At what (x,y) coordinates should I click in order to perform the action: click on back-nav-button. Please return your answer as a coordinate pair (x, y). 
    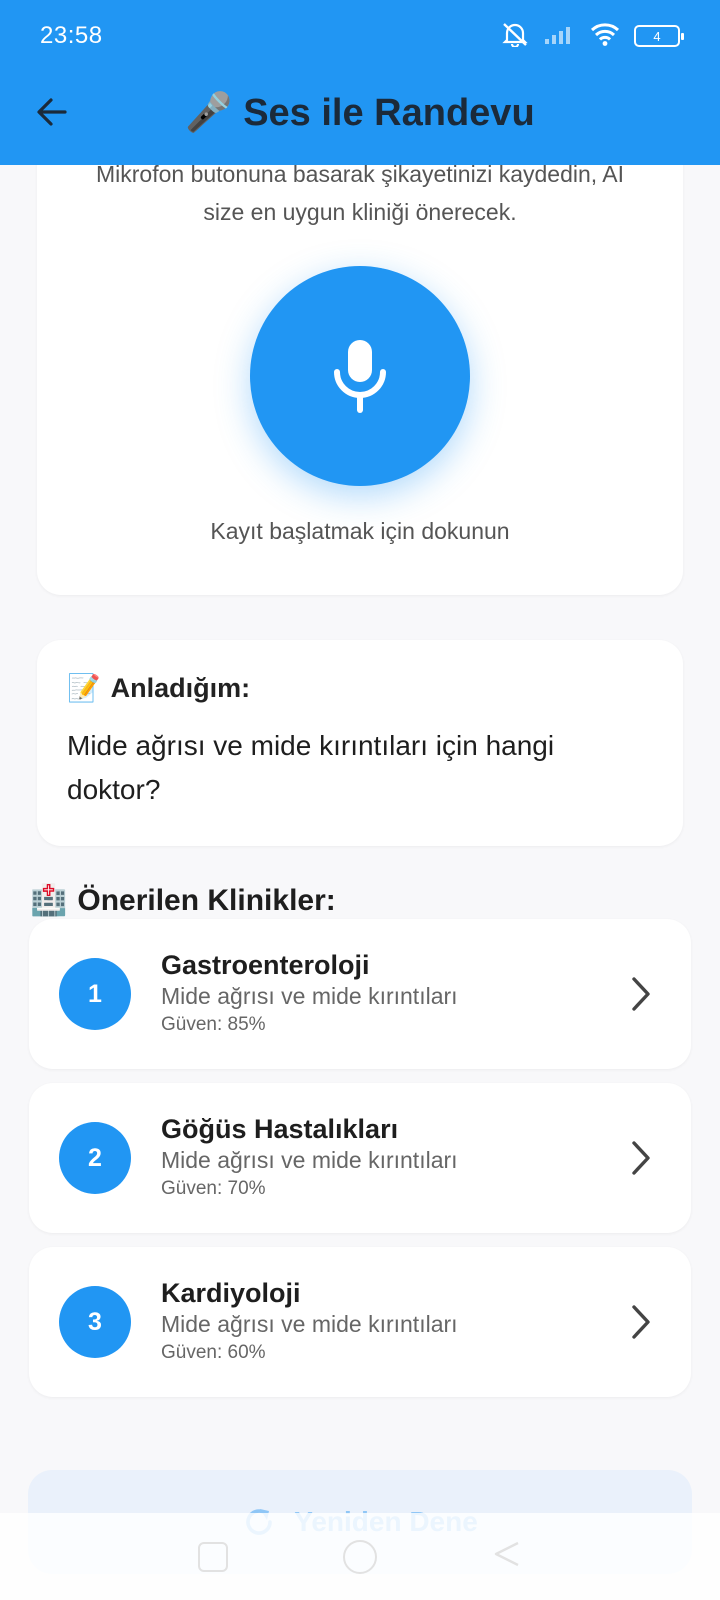
    Looking at the image, I should click on (507, 1556).